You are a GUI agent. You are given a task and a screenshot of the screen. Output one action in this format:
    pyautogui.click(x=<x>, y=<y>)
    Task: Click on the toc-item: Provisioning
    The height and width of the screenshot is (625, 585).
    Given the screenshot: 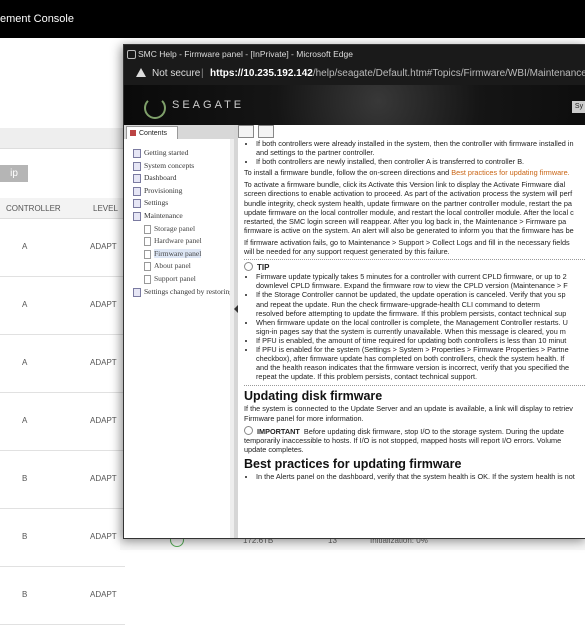 What is the action you would take?
    pyautogui.click(x=163, y=190)
    